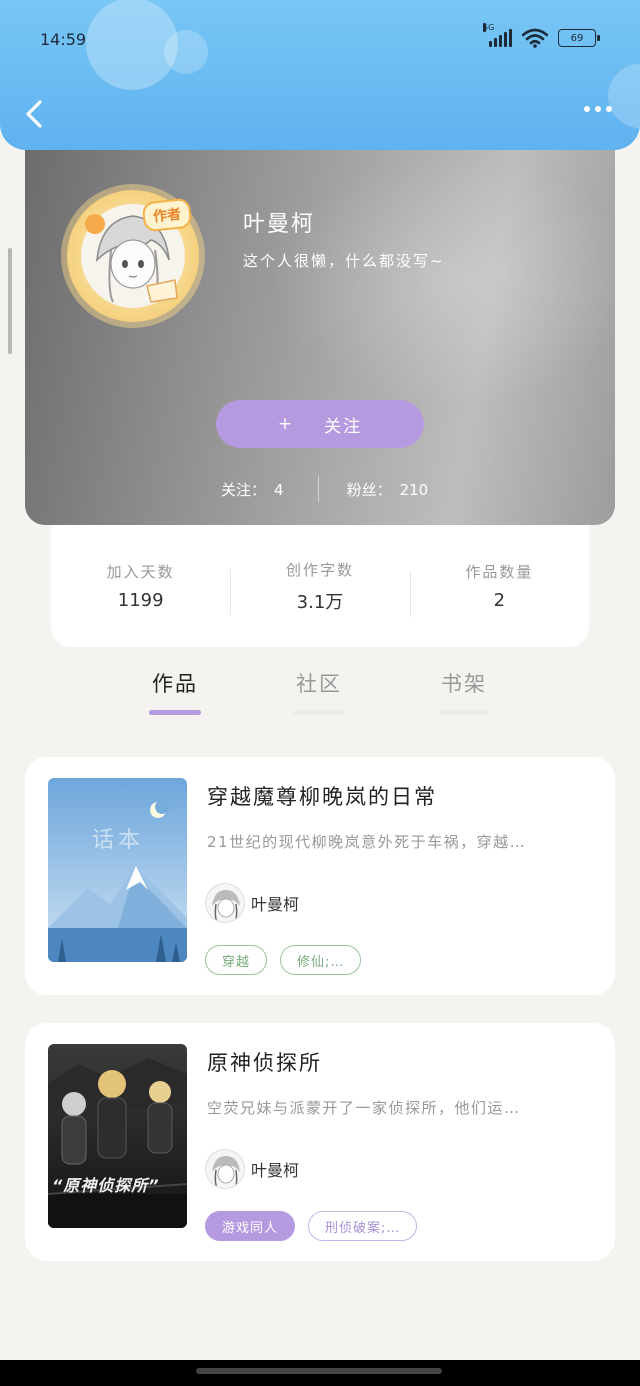  Describe the element at coordinates (324, 489) in the screenshot. I see `follow-stats: 关注： 4 粉丝： 210` at that location.